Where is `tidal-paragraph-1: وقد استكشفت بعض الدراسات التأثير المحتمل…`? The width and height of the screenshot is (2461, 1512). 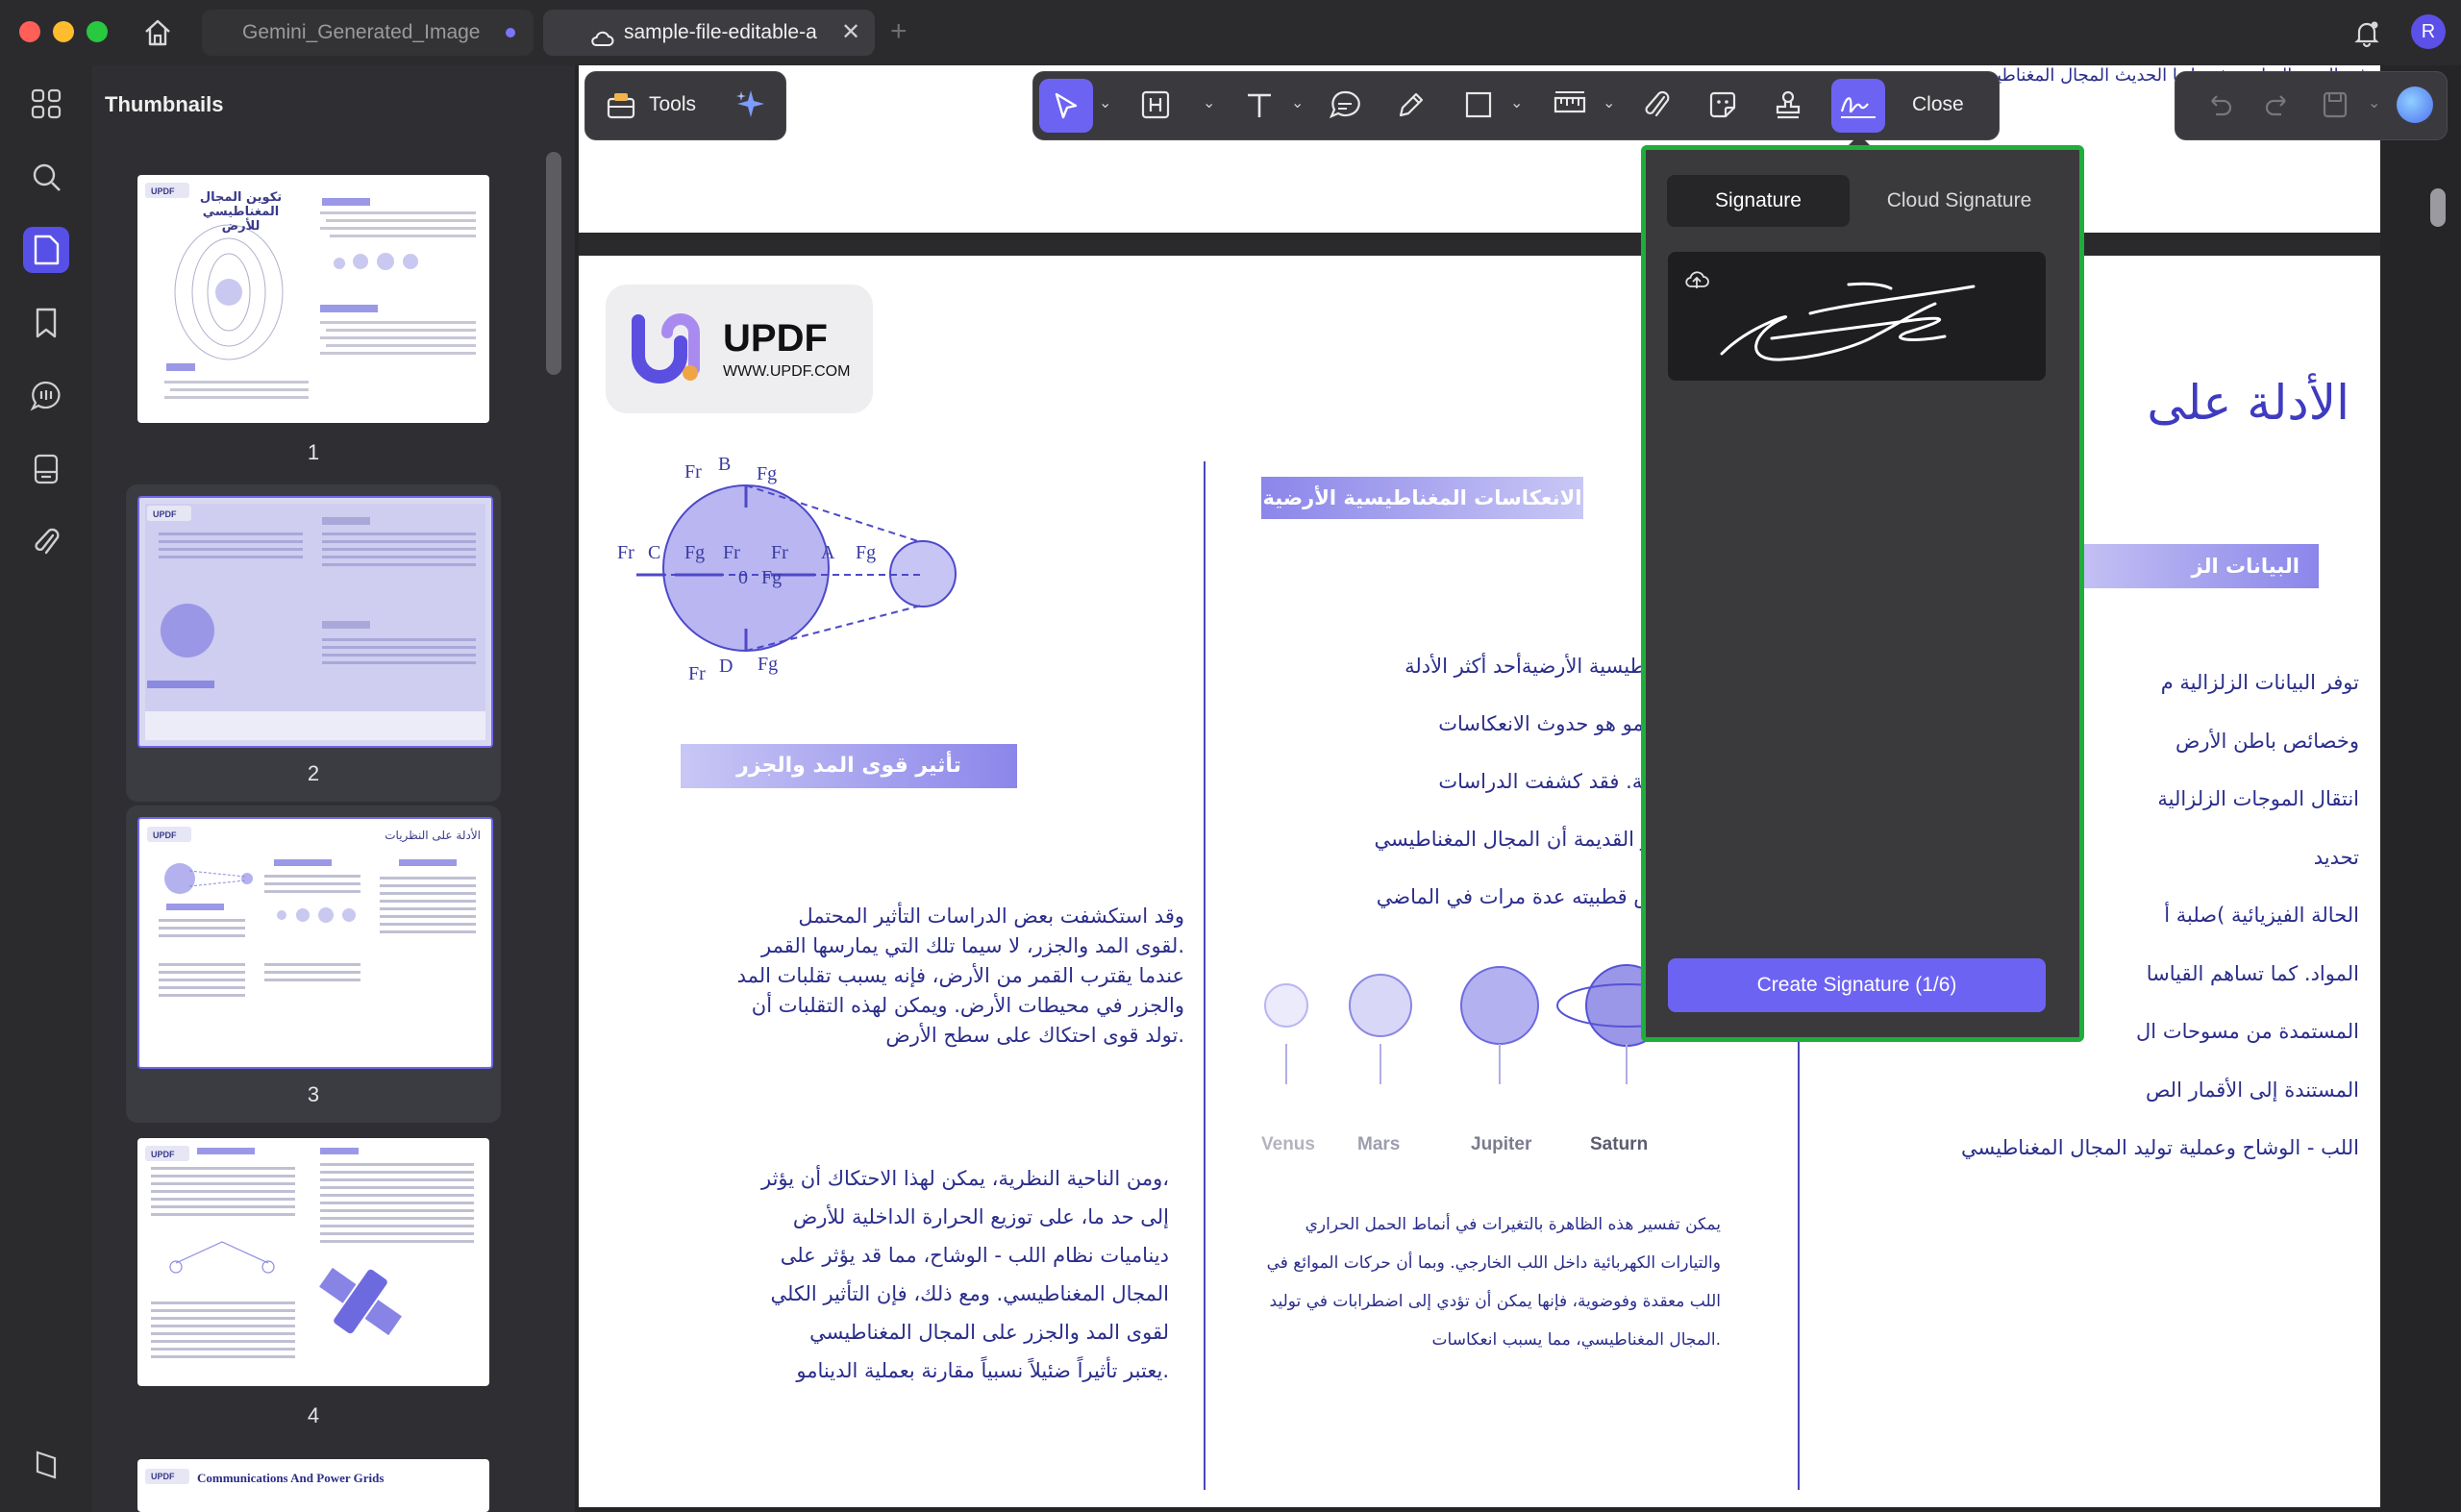 tidal-paragraph-1: وقد استكشفت بعض الدراسات التأثير المحتمل… is located at coordinates (929, 976).